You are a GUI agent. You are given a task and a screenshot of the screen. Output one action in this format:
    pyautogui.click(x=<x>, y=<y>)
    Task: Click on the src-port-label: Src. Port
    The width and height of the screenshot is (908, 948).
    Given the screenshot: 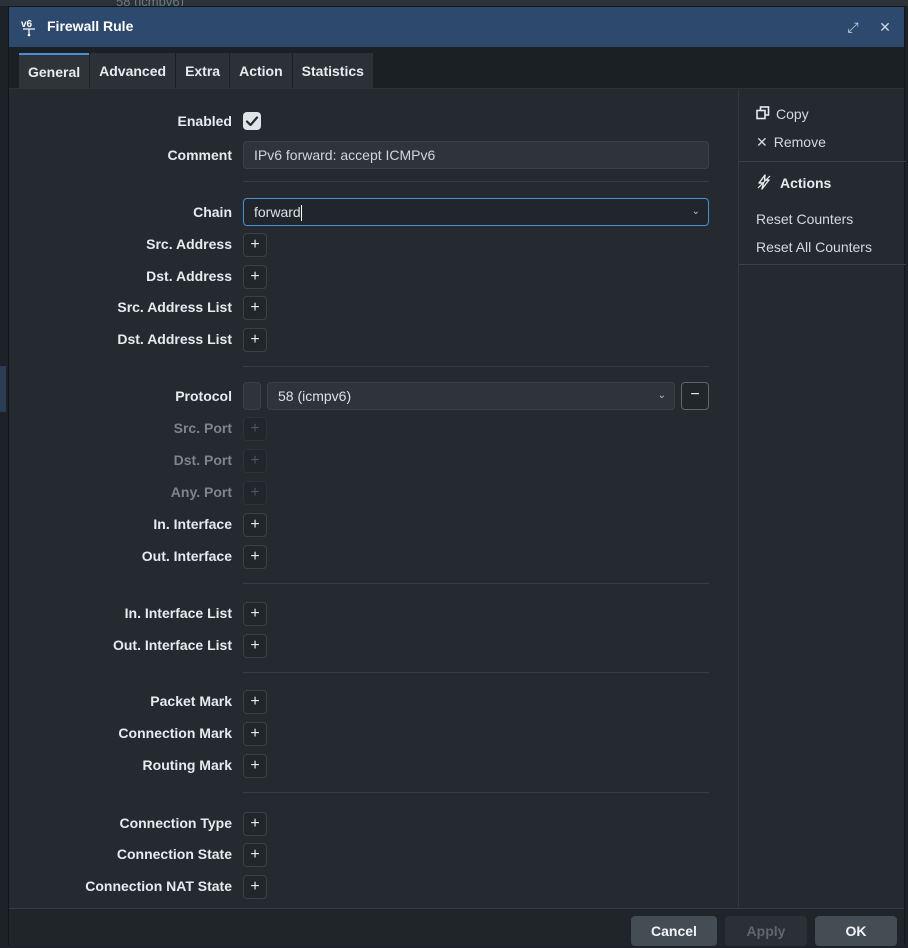 What is the action you would take?
    pyautogui.click(x=202, y=428)
    